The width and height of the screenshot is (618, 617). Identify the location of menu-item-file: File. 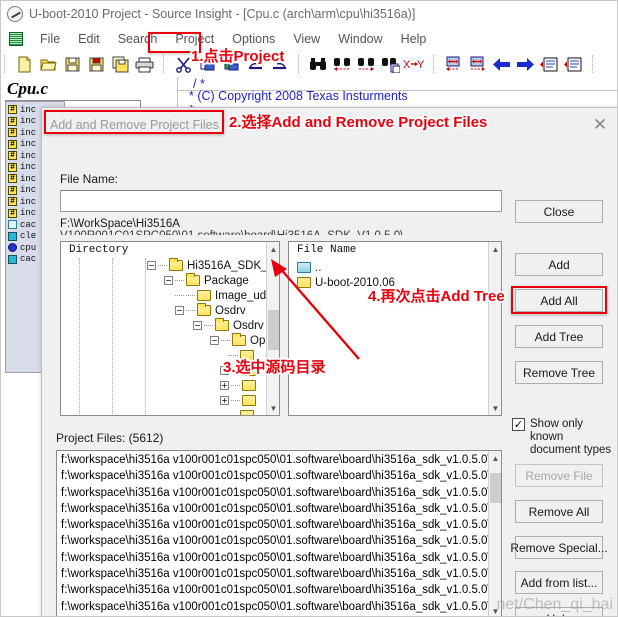
(50, 39).